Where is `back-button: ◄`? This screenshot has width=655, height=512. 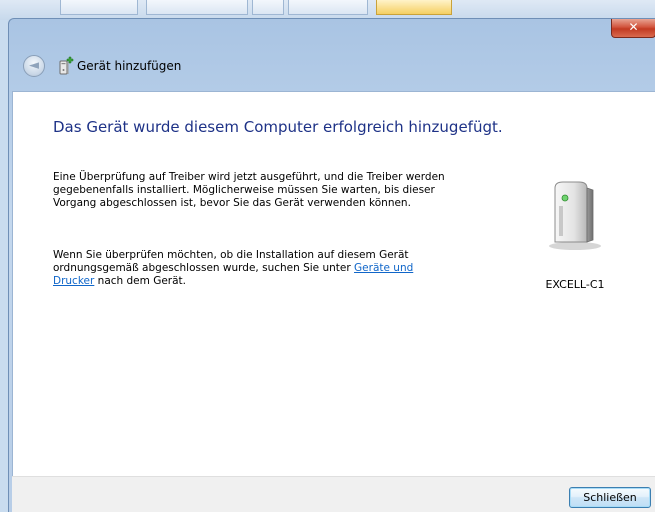
back-button: ◄ is located at coordinates (34, 66).